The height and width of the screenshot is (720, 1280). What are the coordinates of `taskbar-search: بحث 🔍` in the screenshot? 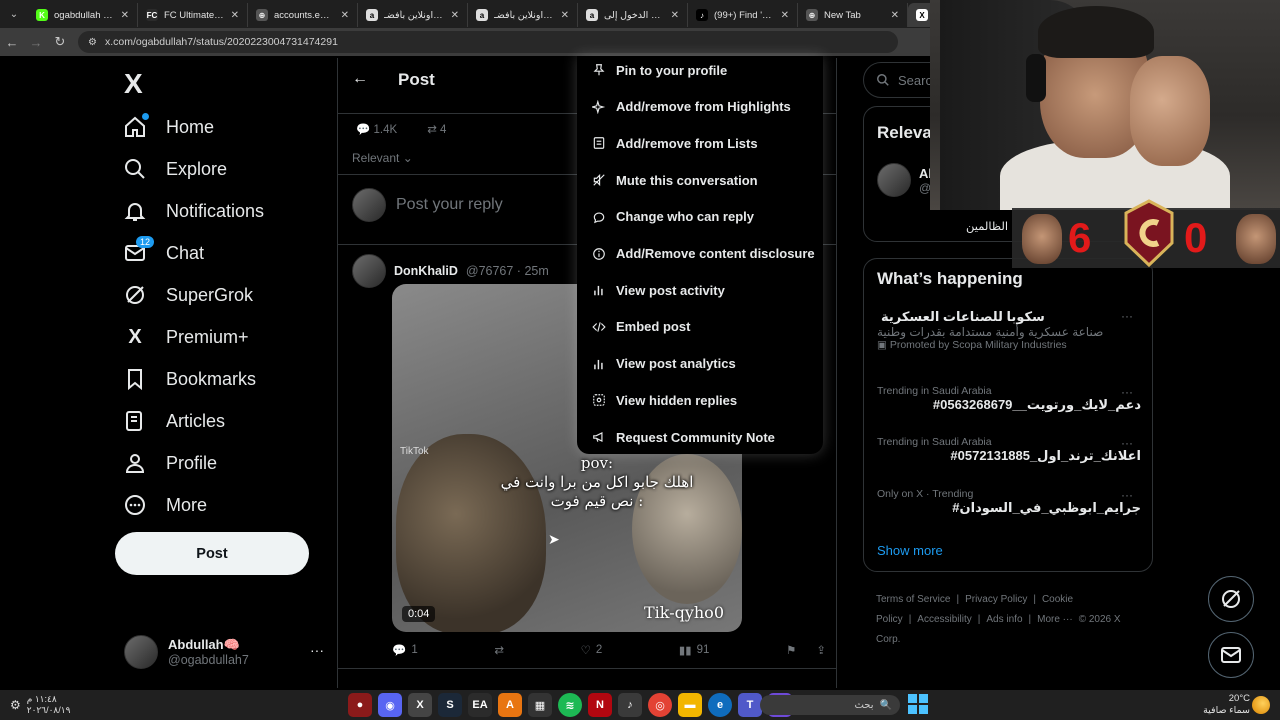 It's located at (830, 705).